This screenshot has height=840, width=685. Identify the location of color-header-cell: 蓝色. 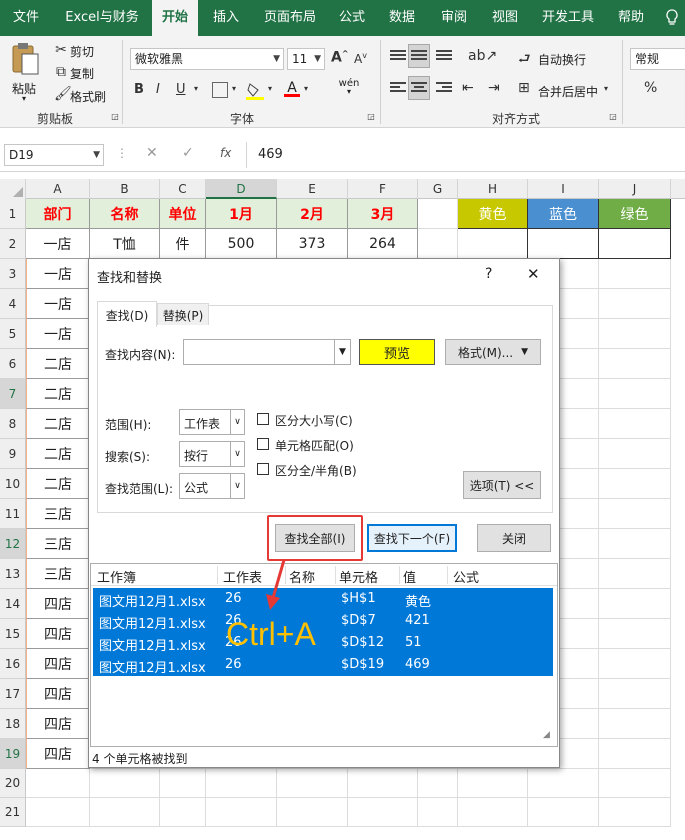
(563, 214).